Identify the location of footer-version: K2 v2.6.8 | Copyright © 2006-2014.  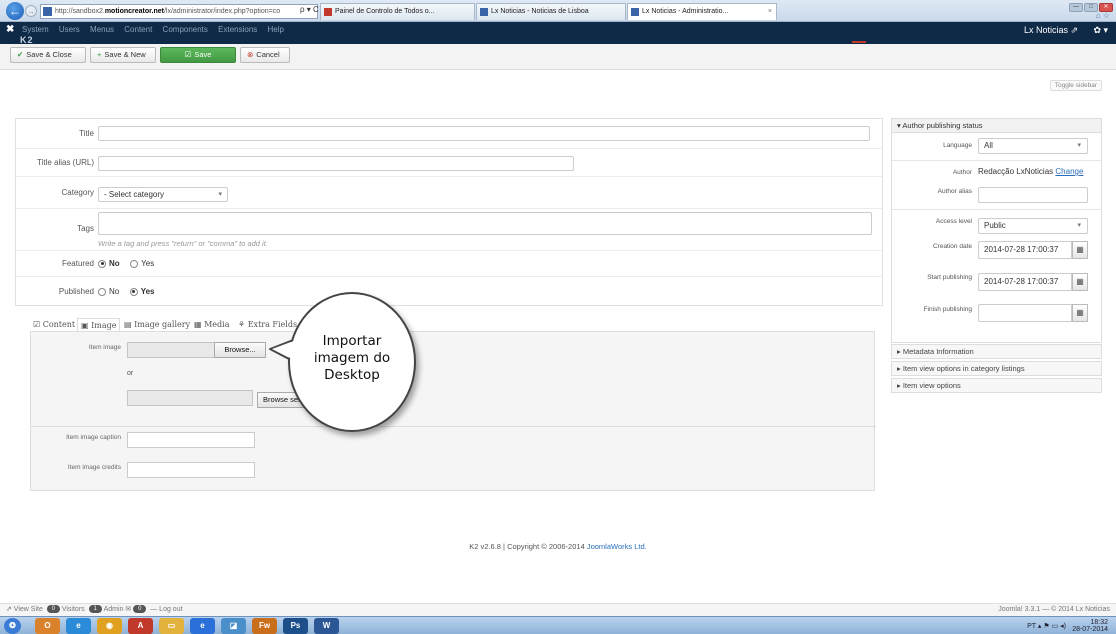
(528, 546).